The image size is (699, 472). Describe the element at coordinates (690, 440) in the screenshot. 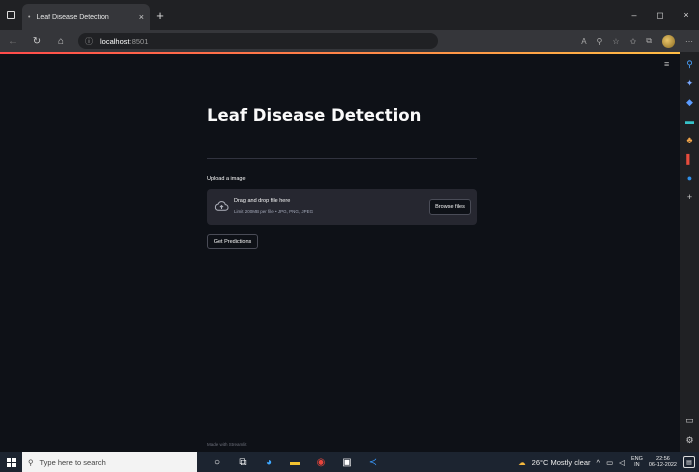

I see `settings-gear-icon: ⚙` at that location.